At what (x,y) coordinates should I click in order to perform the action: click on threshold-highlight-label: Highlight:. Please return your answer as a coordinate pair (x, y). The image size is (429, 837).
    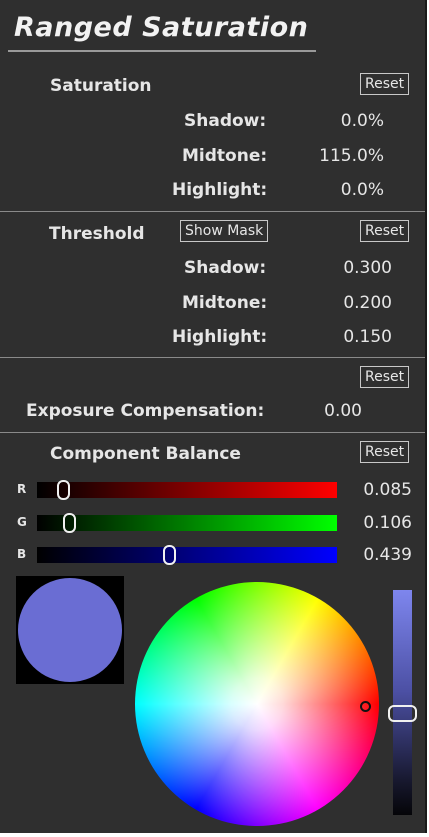
    Looking at the image, I should click on (220, 337).